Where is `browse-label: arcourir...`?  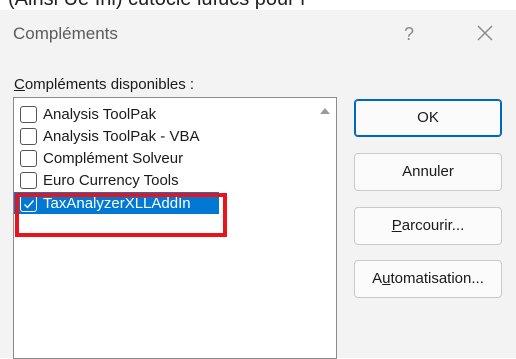
browse-label: arcourir... is located at coordinates (433, 225).